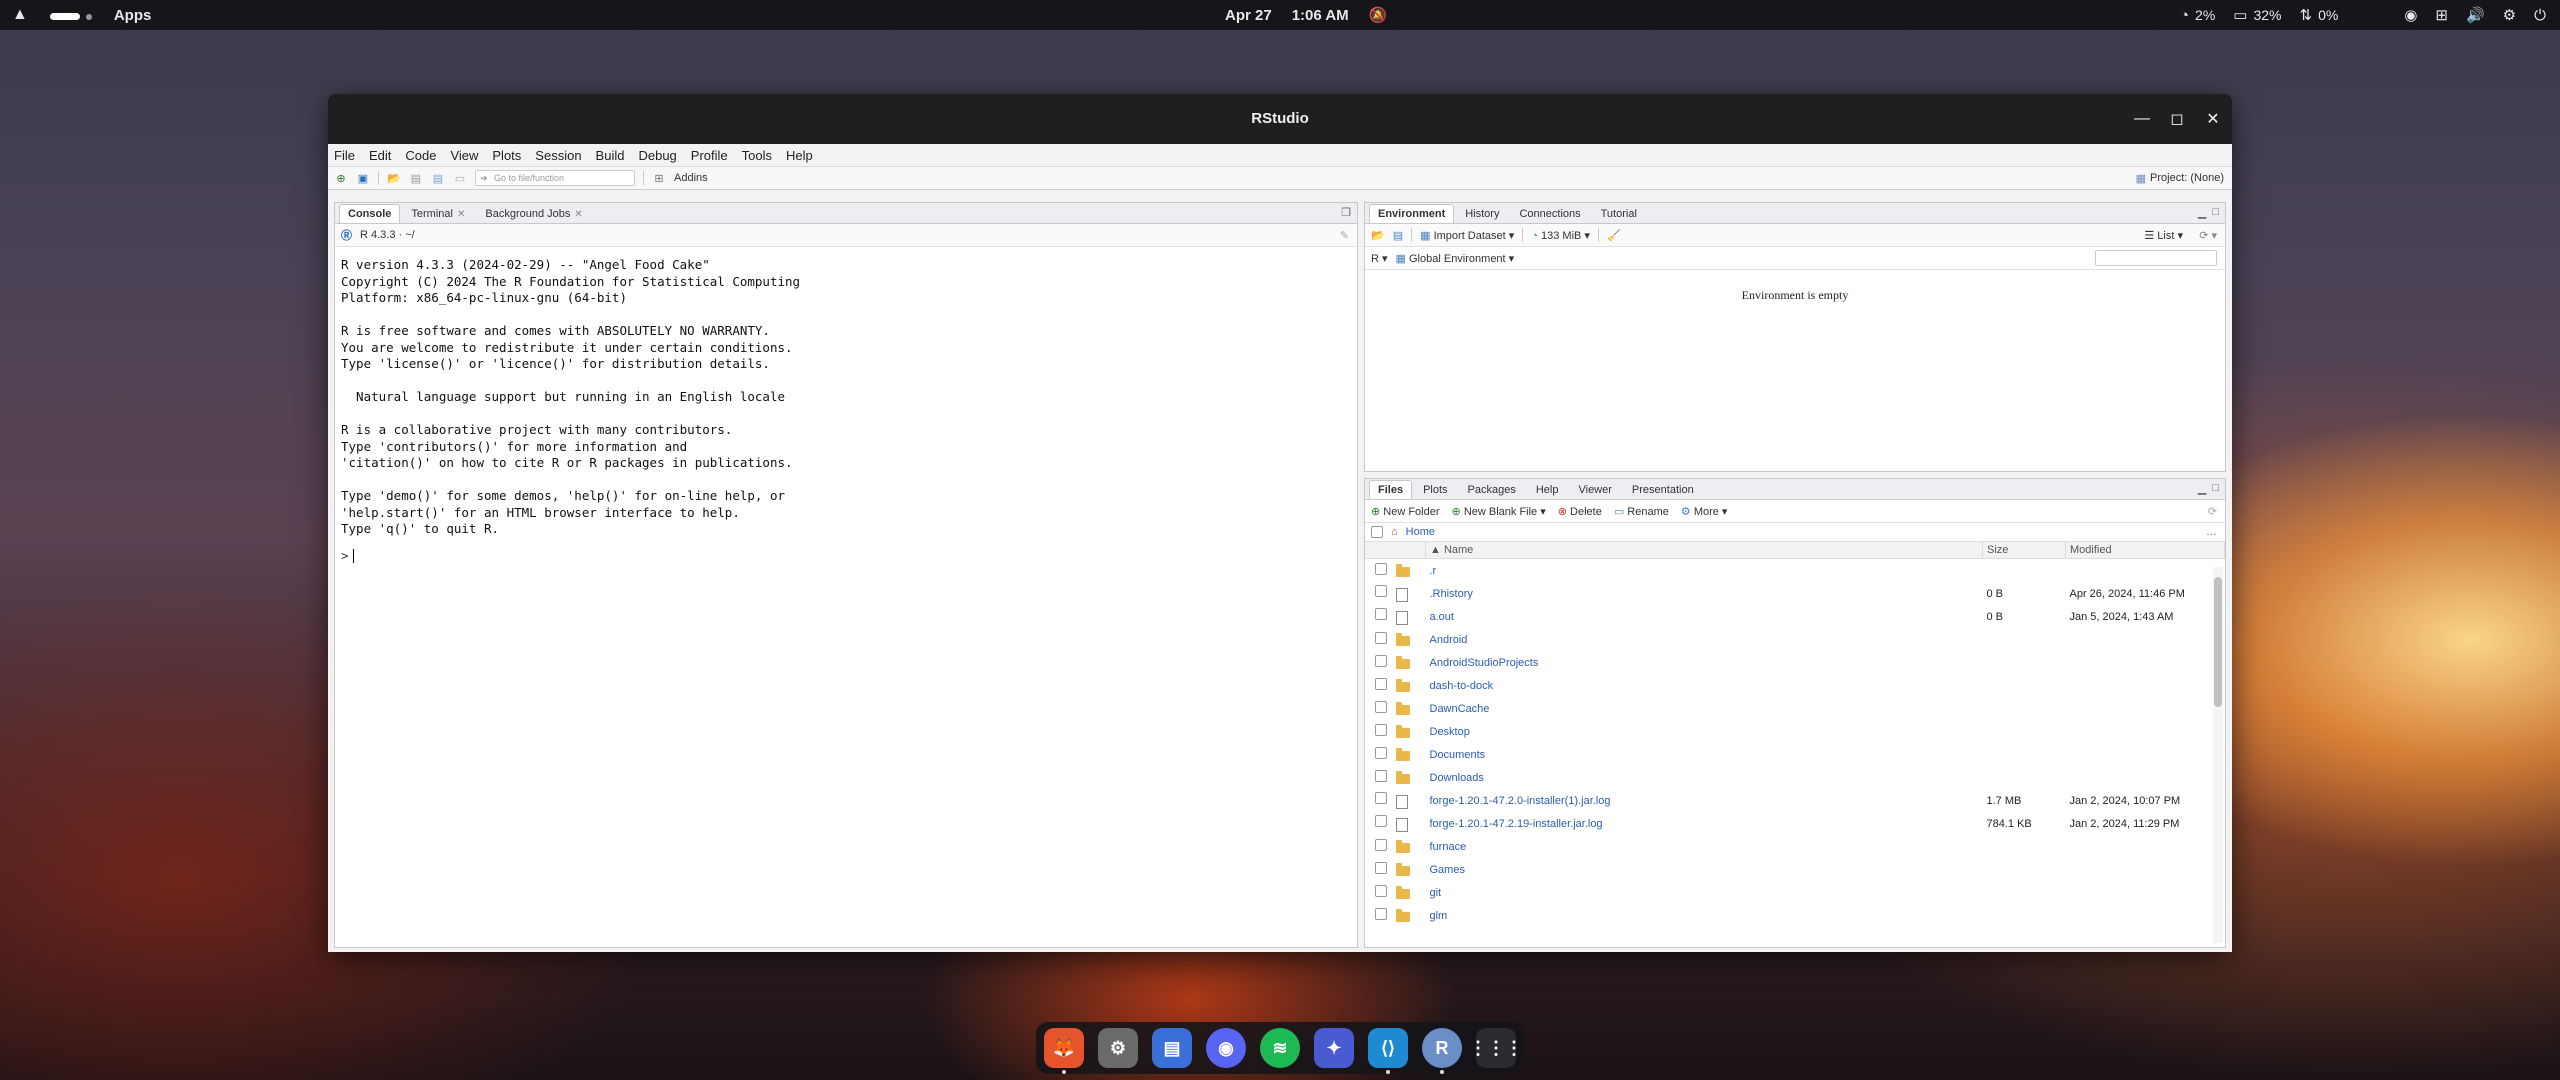 The width and height of the screenshot is (2560, 1080). I want to click on file-row: Android, so click(1795, 639).